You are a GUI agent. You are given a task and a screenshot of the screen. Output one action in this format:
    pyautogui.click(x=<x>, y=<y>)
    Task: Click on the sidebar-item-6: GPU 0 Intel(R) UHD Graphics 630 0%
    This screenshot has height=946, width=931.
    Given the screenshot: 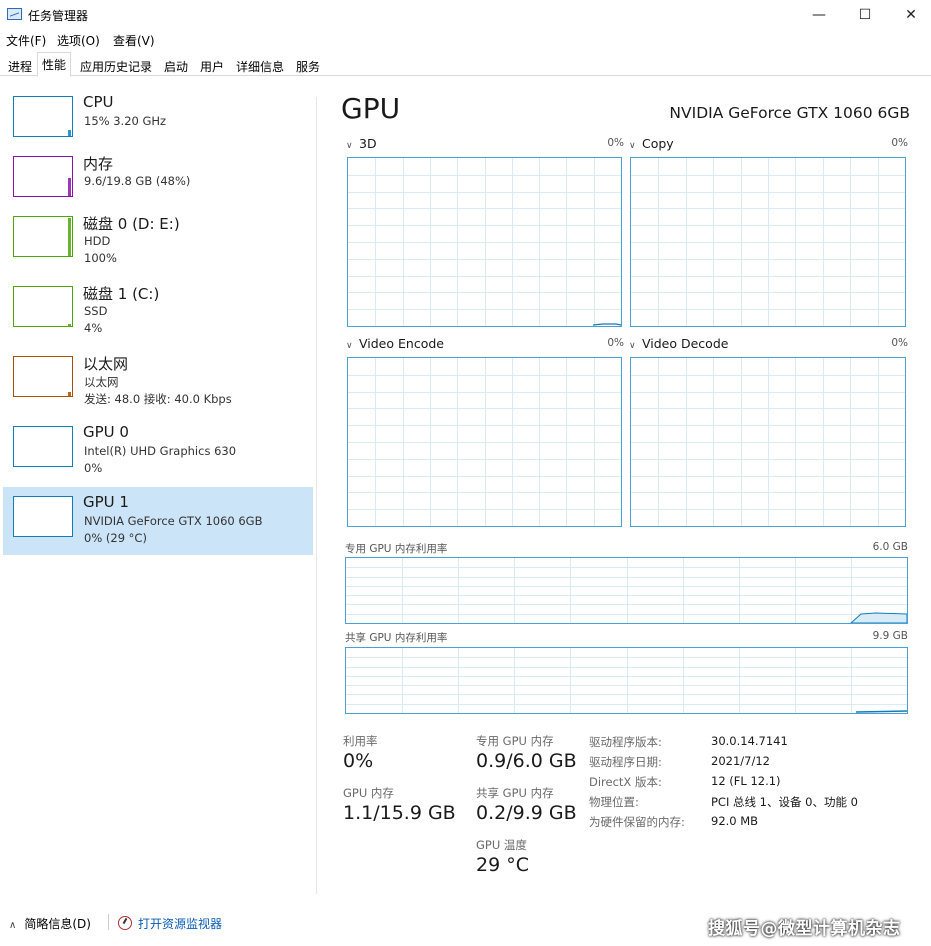 What is the action you would take?
    pyautogui.click(x=158, y=451)
    